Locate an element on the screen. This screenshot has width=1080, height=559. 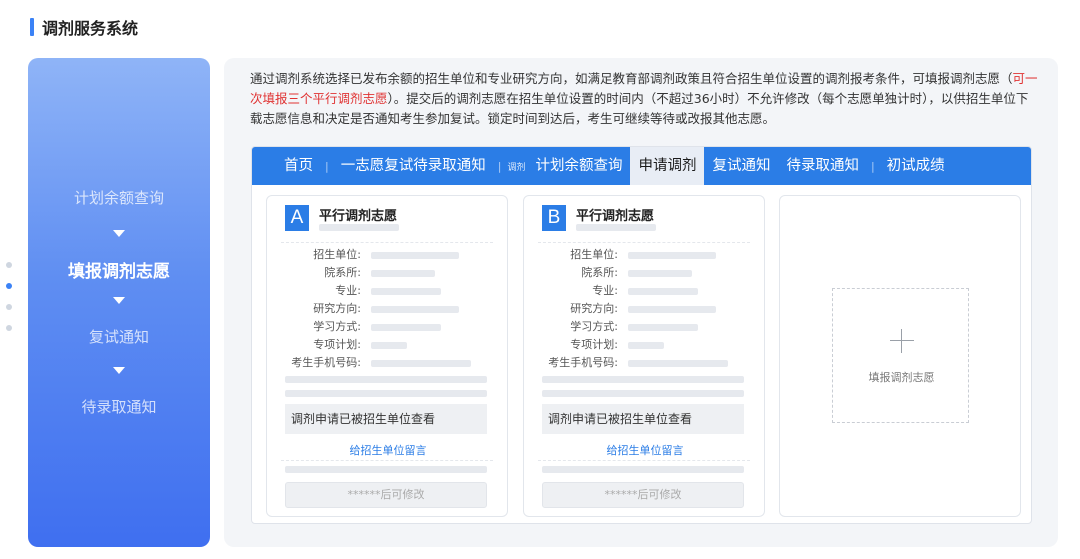
step-admission-notice: 待录取通知 is located at coordinates (119, 406).